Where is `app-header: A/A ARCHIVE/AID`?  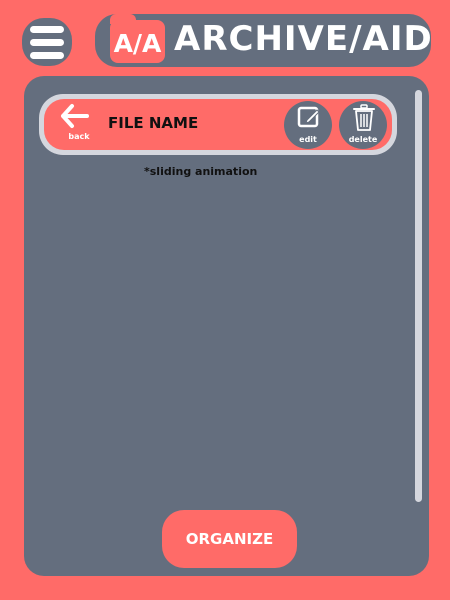 app-header: A/A ARCHIVE/AID is located at coordinates (264, 40).